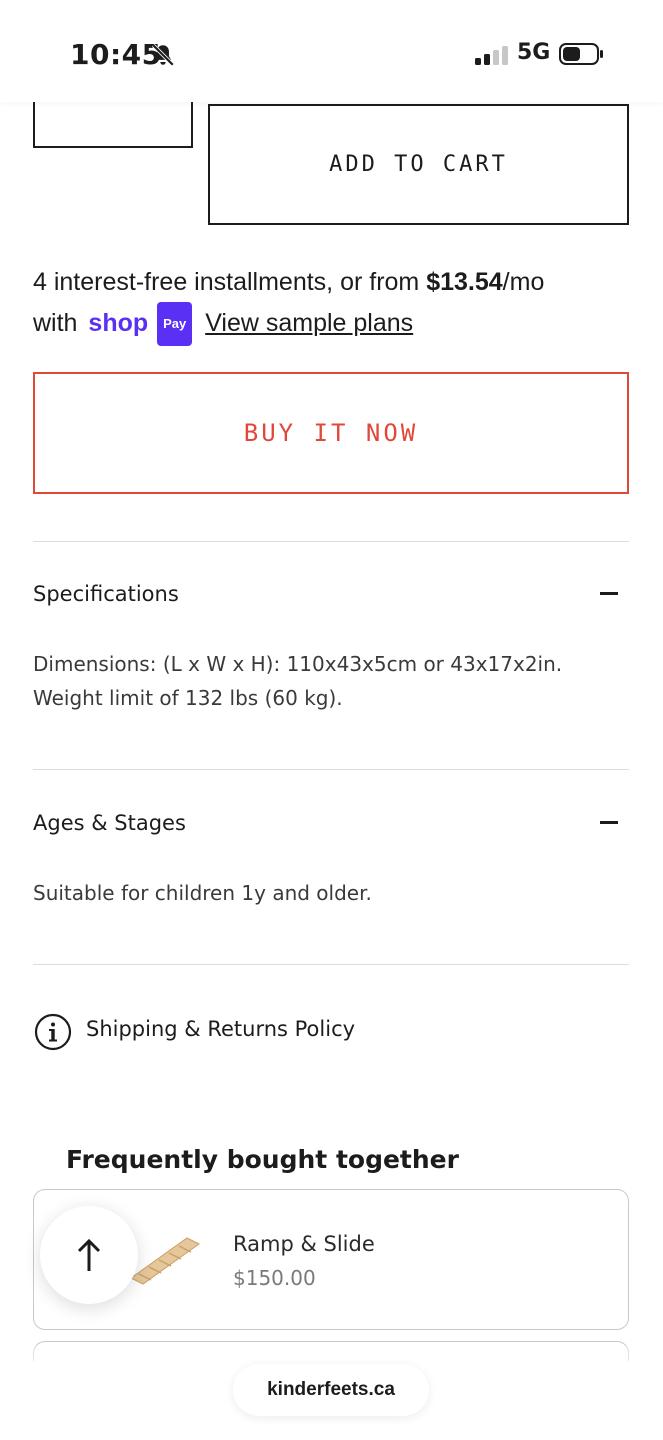 The height and width of the screenshot is (1440, 663). I want to click on status-bar: 10:45 5G, so click(331, 51).